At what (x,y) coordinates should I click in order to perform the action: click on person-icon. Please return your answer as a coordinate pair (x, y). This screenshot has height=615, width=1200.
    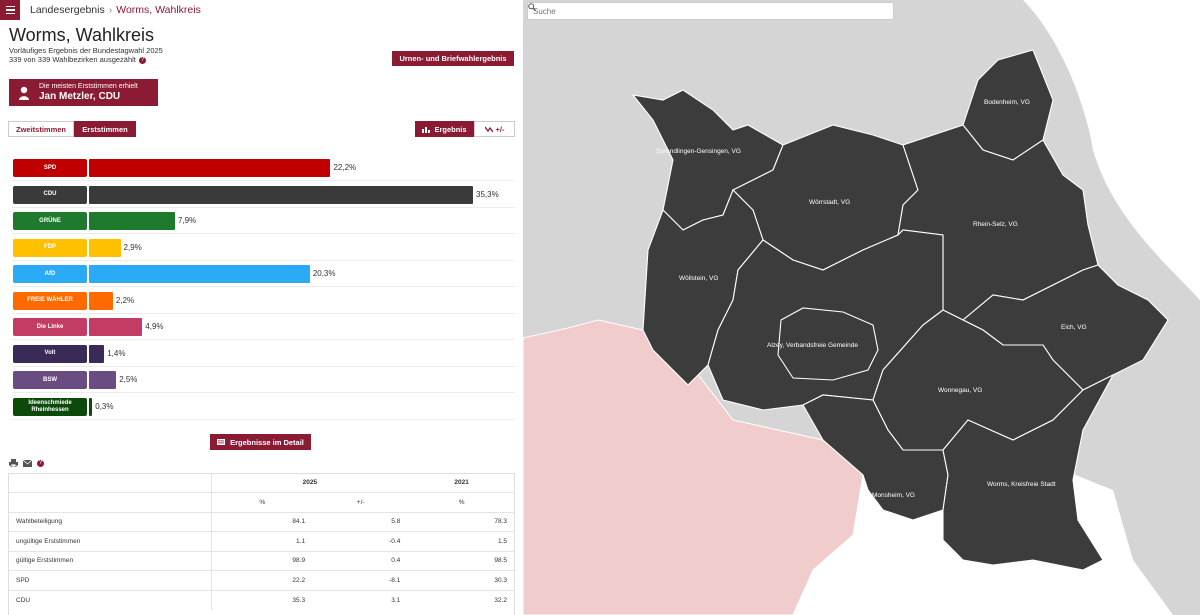
    Looking at the image, I should click on (24, 93).